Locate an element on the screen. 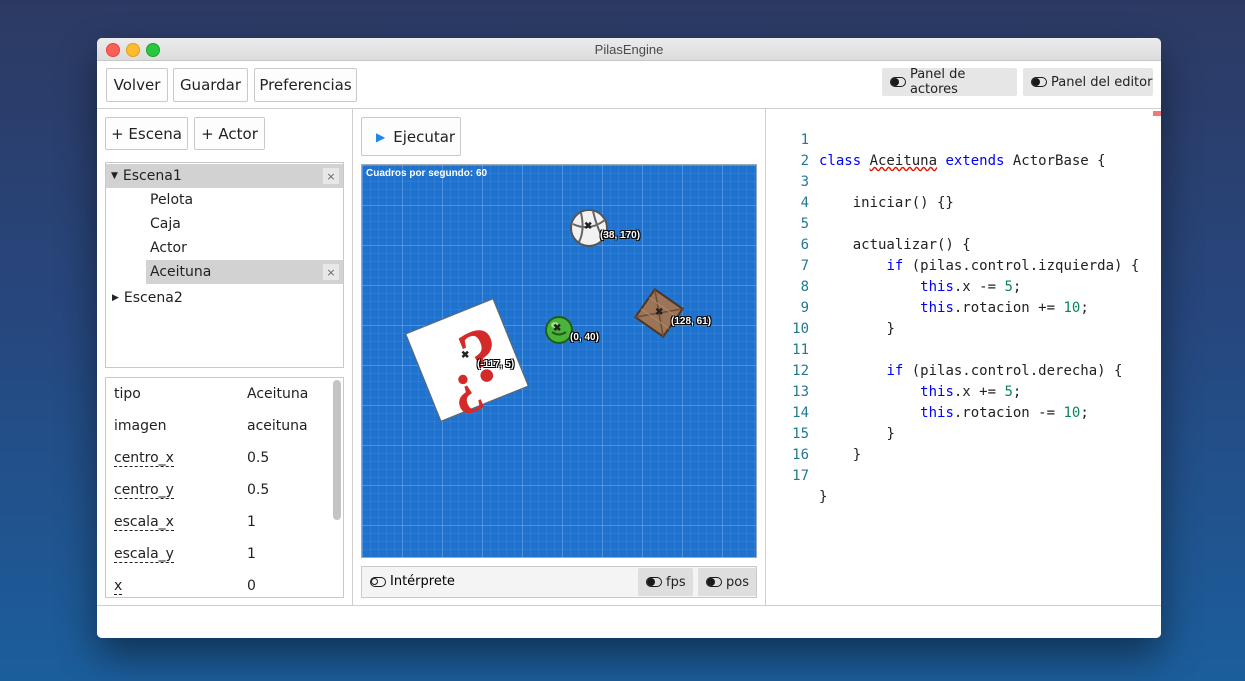  properties-scrollbar is located at coordinates (337, 487).